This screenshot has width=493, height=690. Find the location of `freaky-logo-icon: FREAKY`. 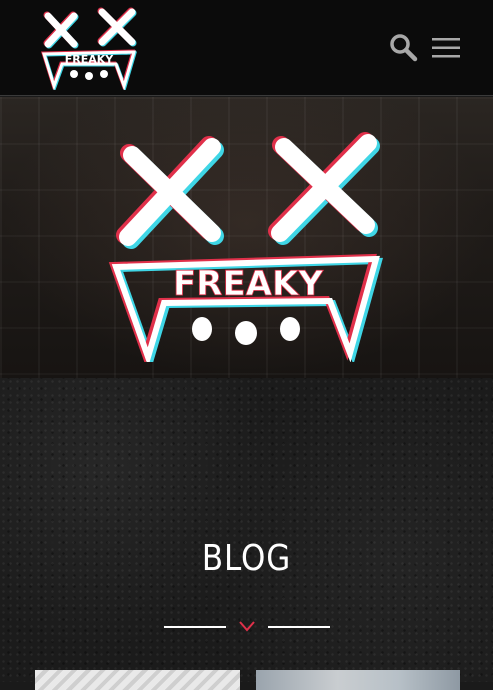

freaky-logo-icon: FREAKY is located at coordinates (89, 48).